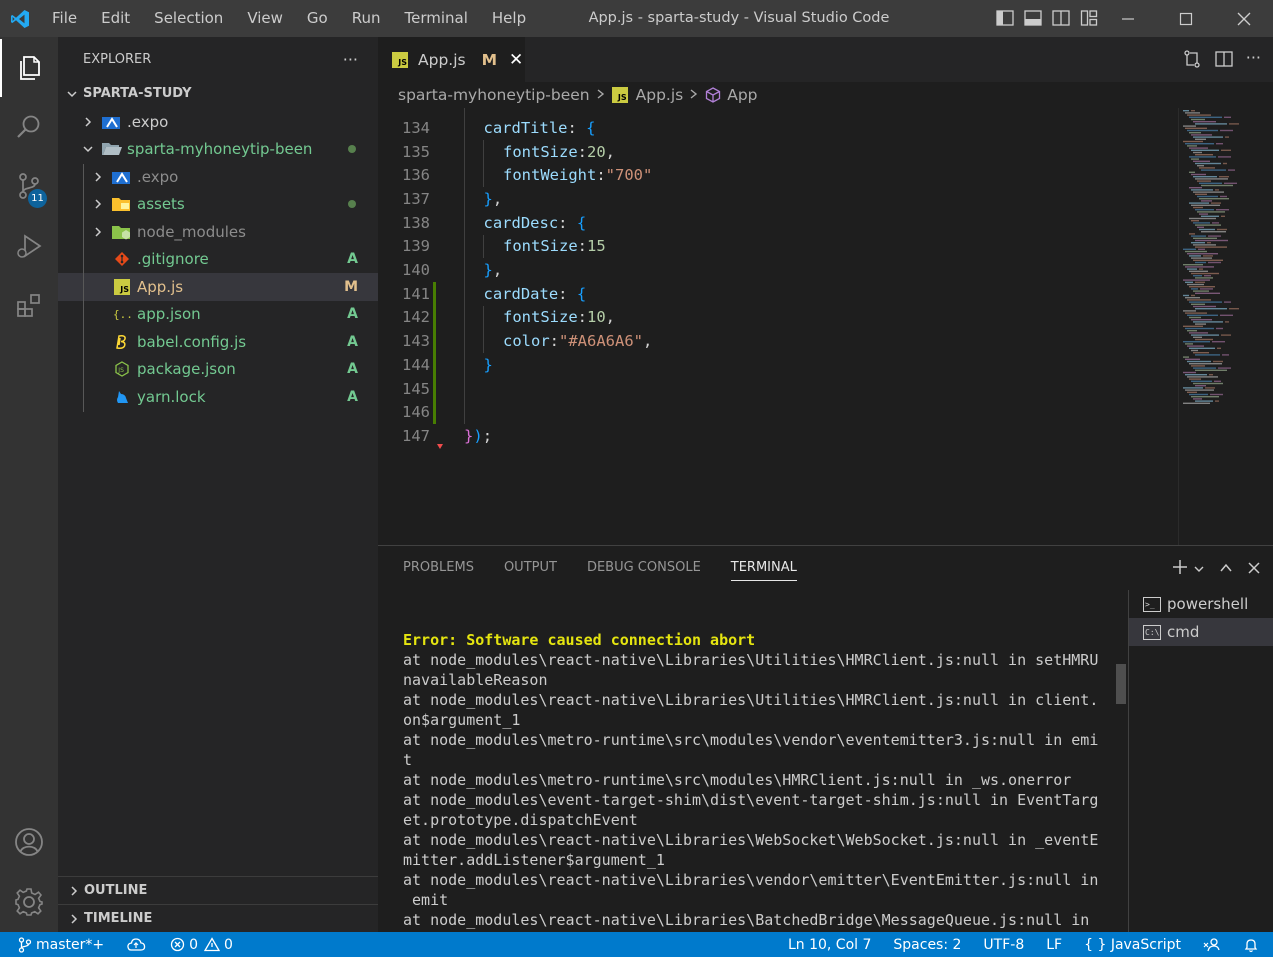 Image resolution: width=1273 pixels, height=957 pixels. Describe the element at coordinates (644, 570) in the screenshot. I see `tab-debug-console: DEBUG CONSOLE` at that location.